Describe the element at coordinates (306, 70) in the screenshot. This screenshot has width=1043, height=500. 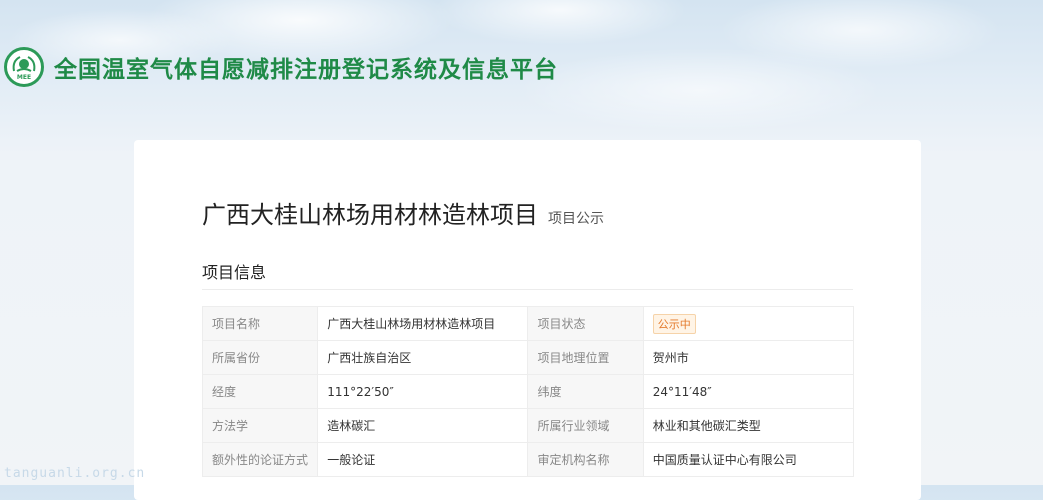
I see `site-title: 全国温室气体自愿减排注册登记系统及信息平台` at that location.